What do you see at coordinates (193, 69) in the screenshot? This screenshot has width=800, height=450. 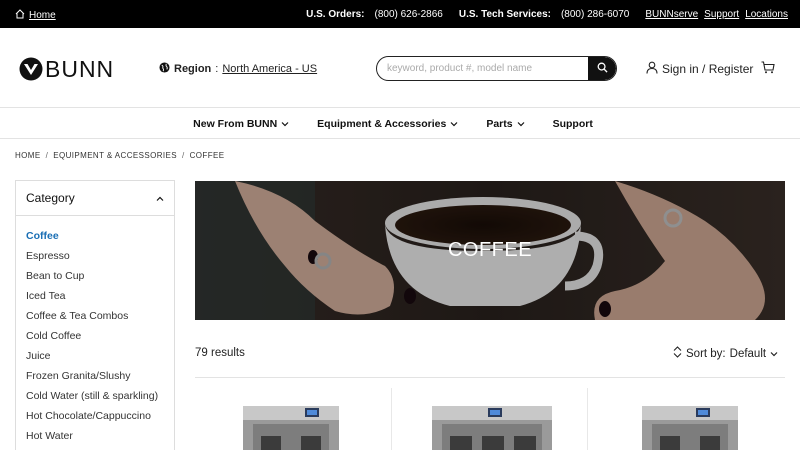 I see `region-label: Region` at bounding box center [193, 69].